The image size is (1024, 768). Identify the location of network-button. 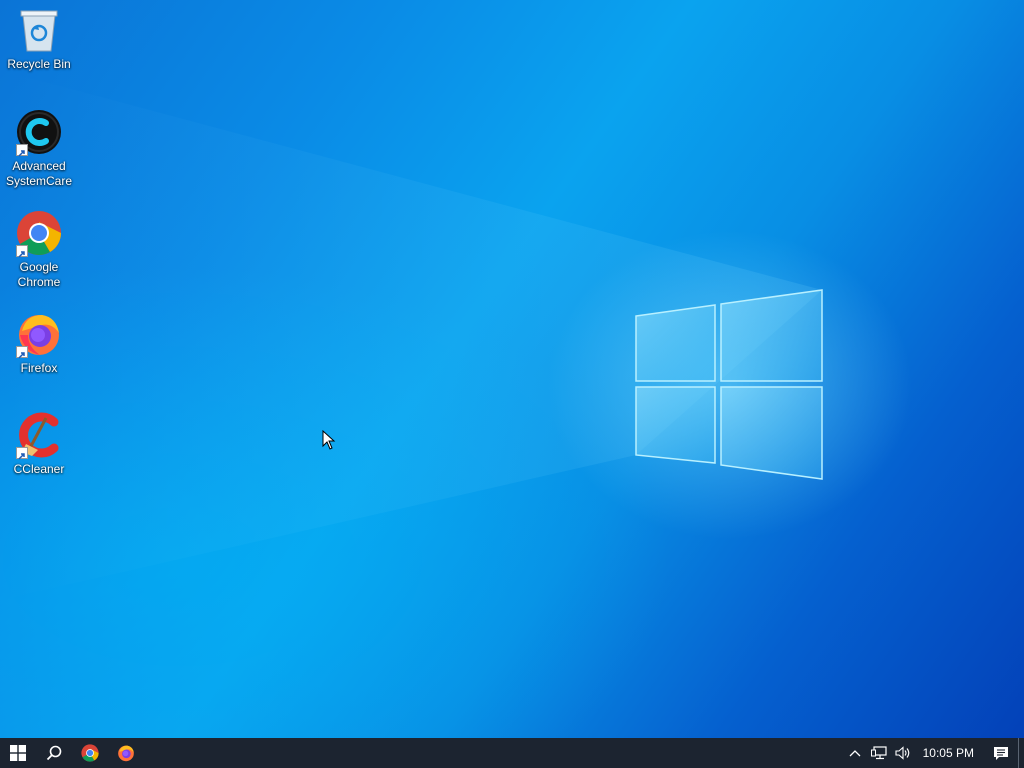
(879, 753).